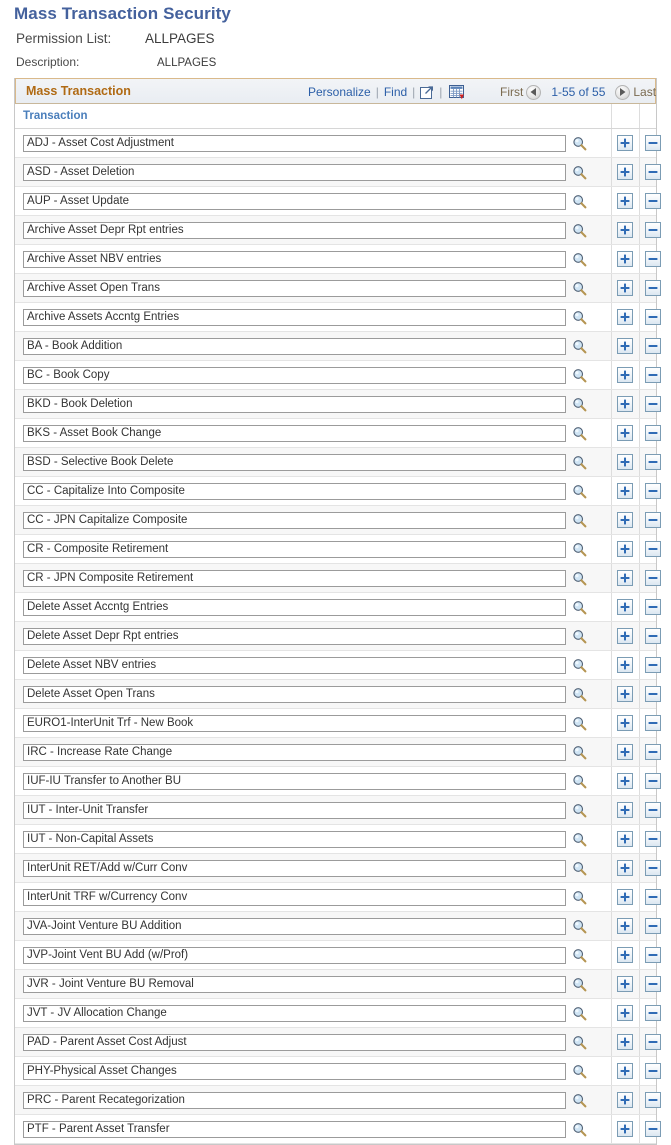 The image size is (671, 1145). I want to click on last-page-label: Last, so click(644, 92).